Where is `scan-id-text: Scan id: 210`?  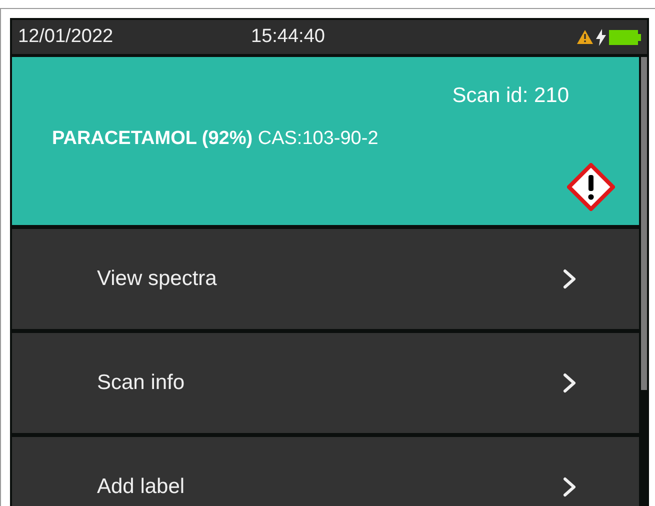 scan-id-text: Scan id: 210 is located at coordinates (511, 96).